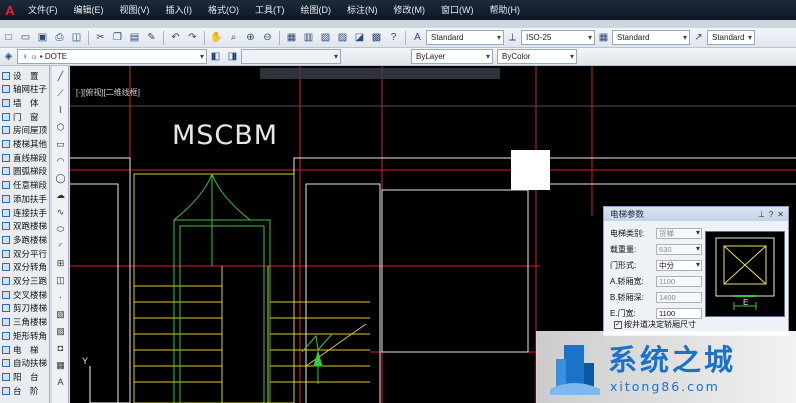 This screenshot has width=796, height=403. I want to click on palette-item: 双分三跑, so click(24, 281).